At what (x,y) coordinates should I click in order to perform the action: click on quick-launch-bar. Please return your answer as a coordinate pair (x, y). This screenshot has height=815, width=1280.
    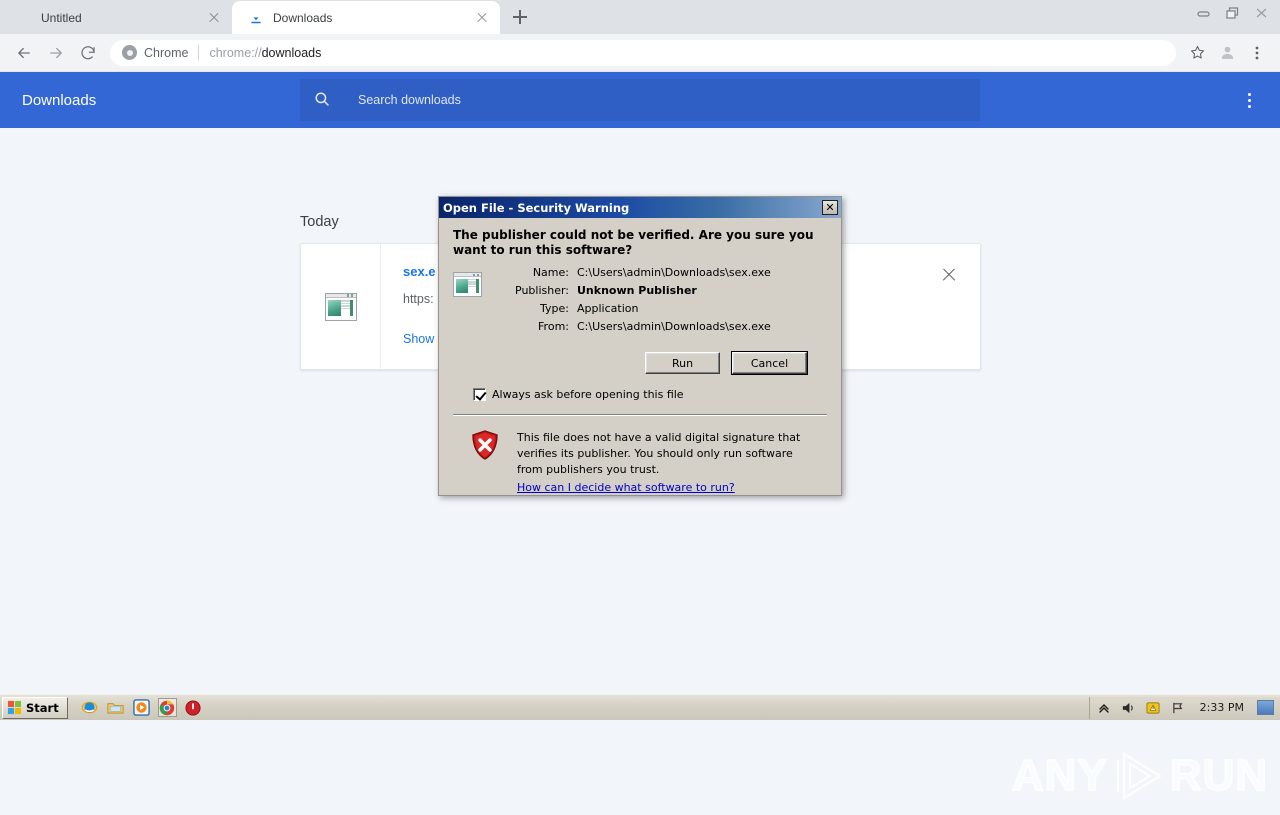
    Looking at the image, I should click on (141, 707).